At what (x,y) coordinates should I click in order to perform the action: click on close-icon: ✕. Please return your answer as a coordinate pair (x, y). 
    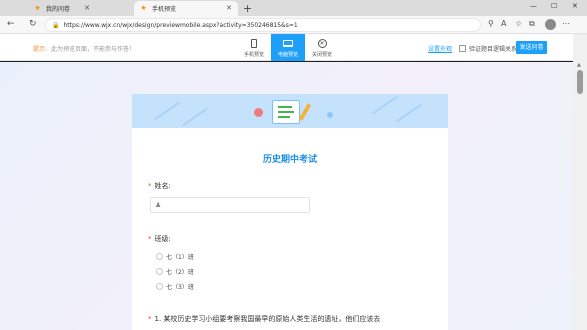
    Looking at the image, I should click on (322, 43).